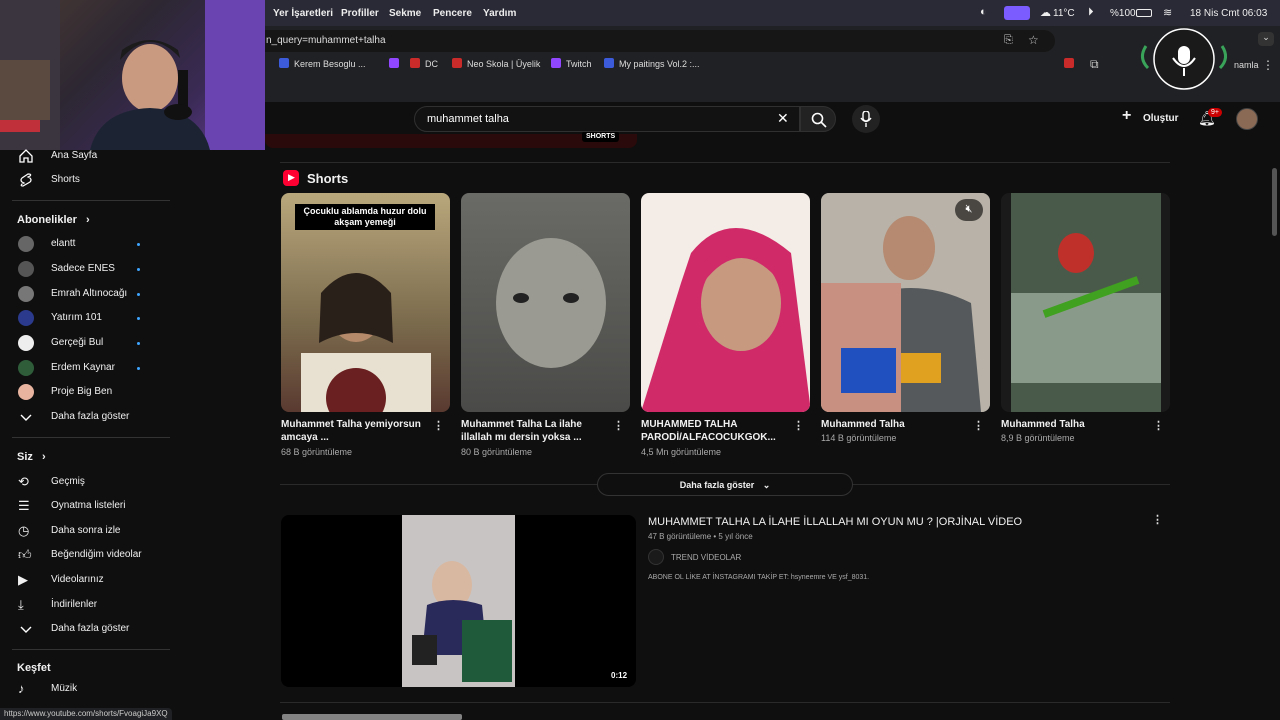 The height and width of the screenshot is (720, 1280). What do you see at coordinates (47, 220) in the screenshot?
I see `subscriptions-header-label: Abonelikler` at bounding box center [47, 220].